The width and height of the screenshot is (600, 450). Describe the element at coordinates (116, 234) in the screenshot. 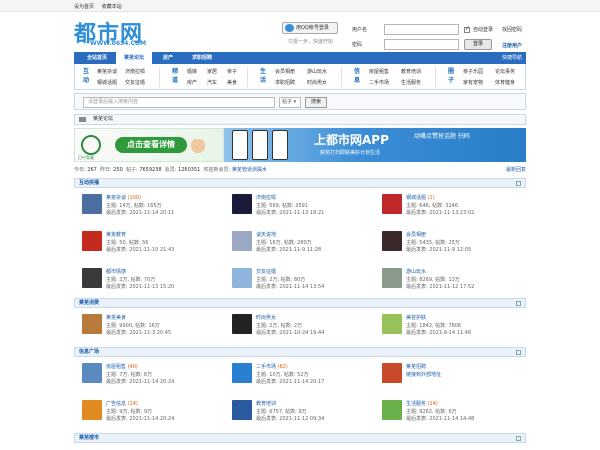

I see `forum-title-link: 莱芜教育` at that location.